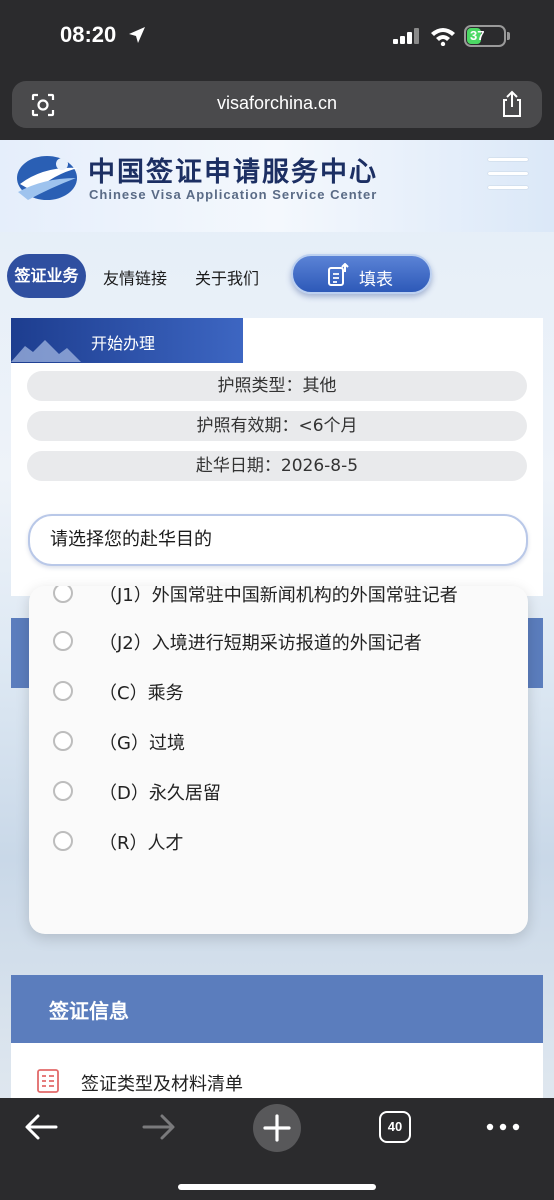 This screenshot has height=1200, width=554. Describe the element at coordinates (277, 386) in the screenshot. I see `passport-type-field: 护照类型：其他` at that location.